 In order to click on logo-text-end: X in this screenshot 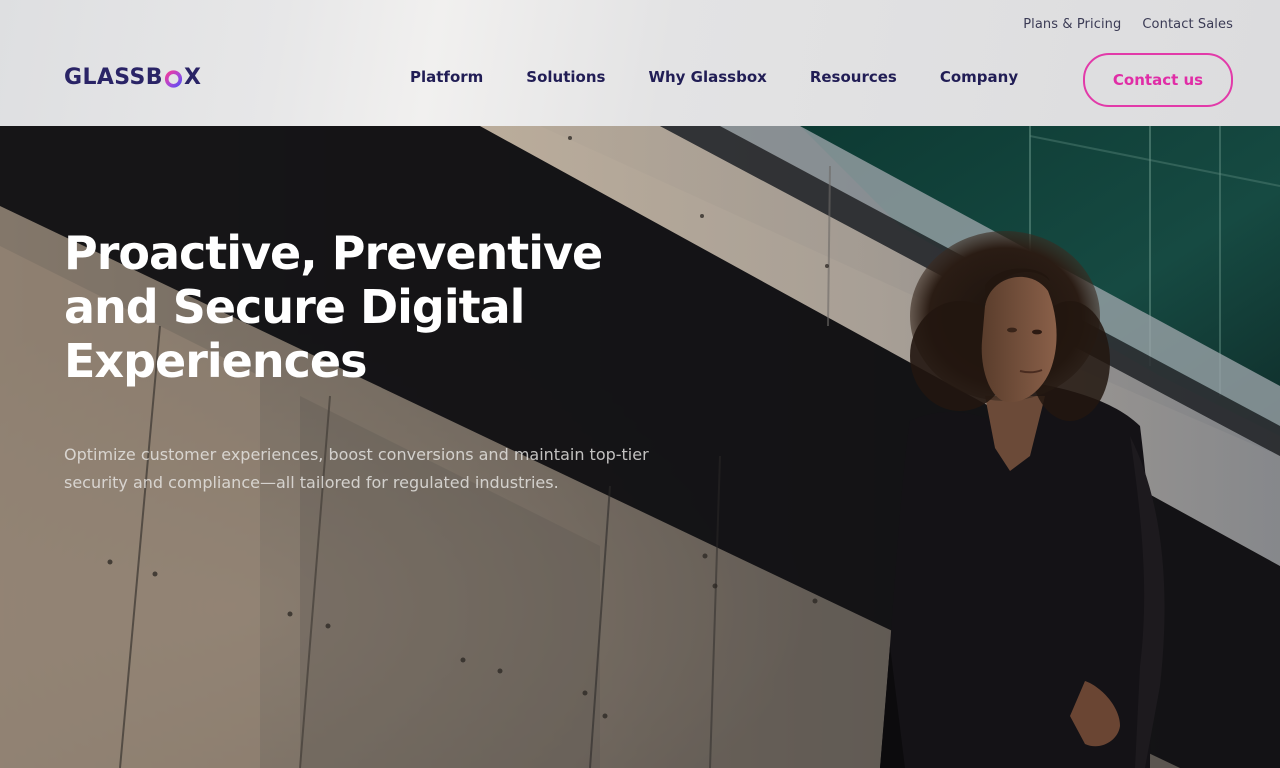, I will do `click(192, 77)`.